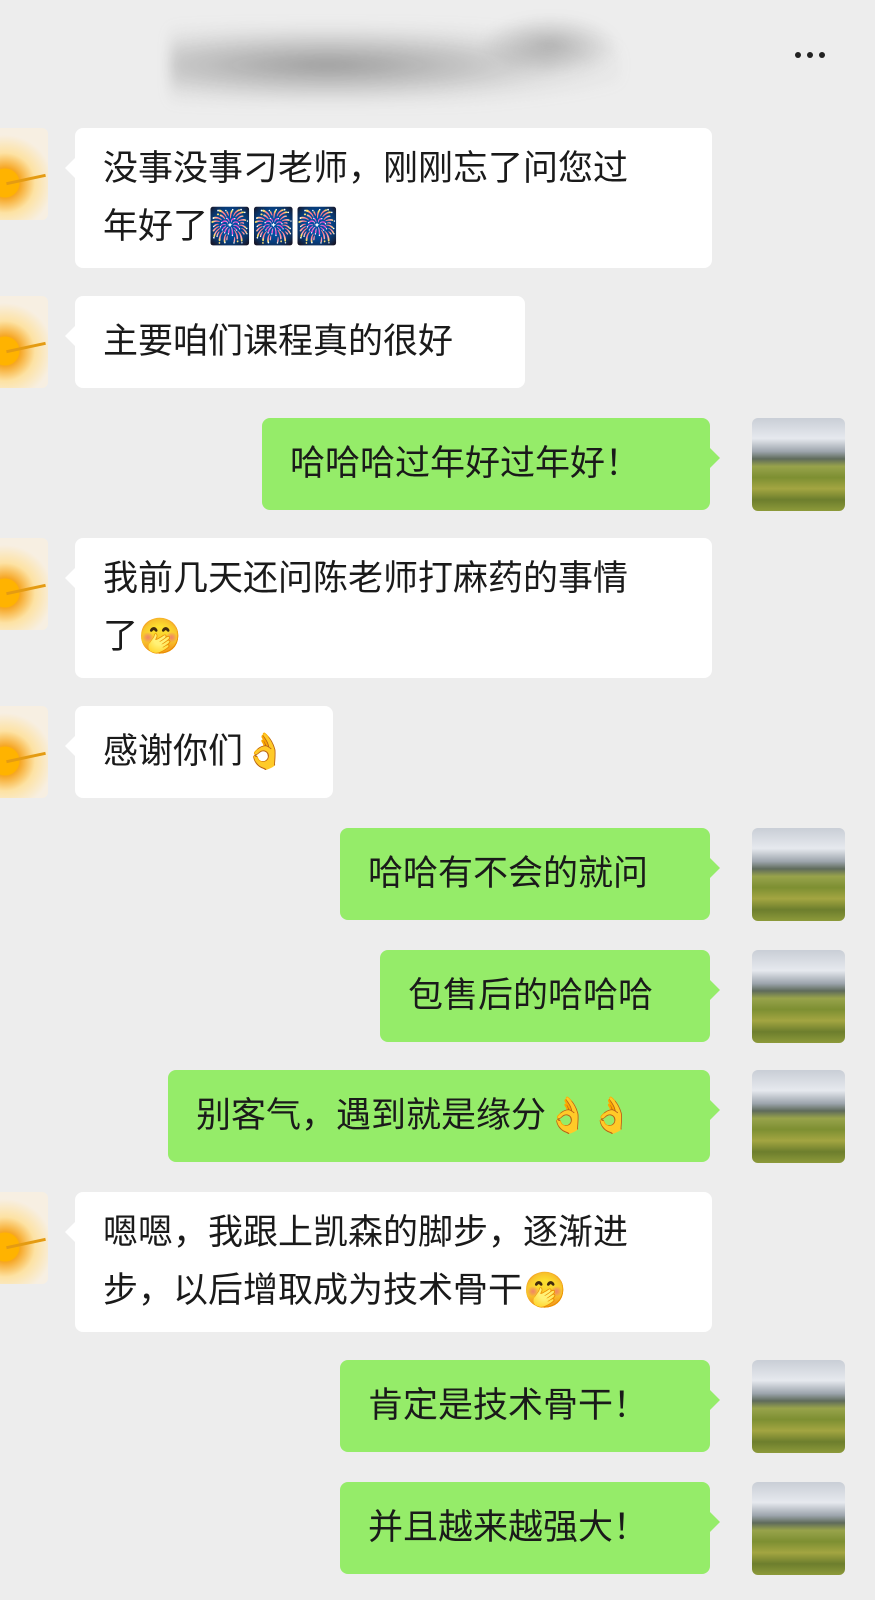 This screenshot has width=875, height=1600. What do you see at coordinates (437, 60) in the screenshot?
I see `chat-header` at bounding box center [437, 60].